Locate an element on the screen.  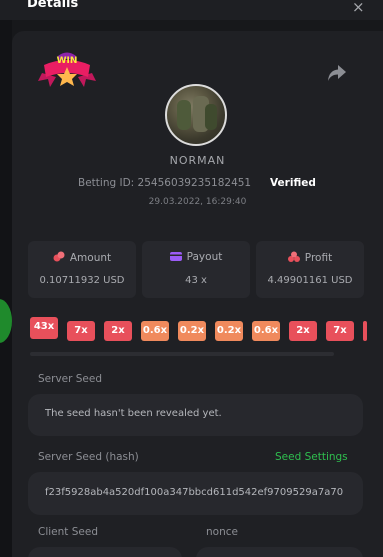
amount-label: Amount is located at coordinates (90, 258).